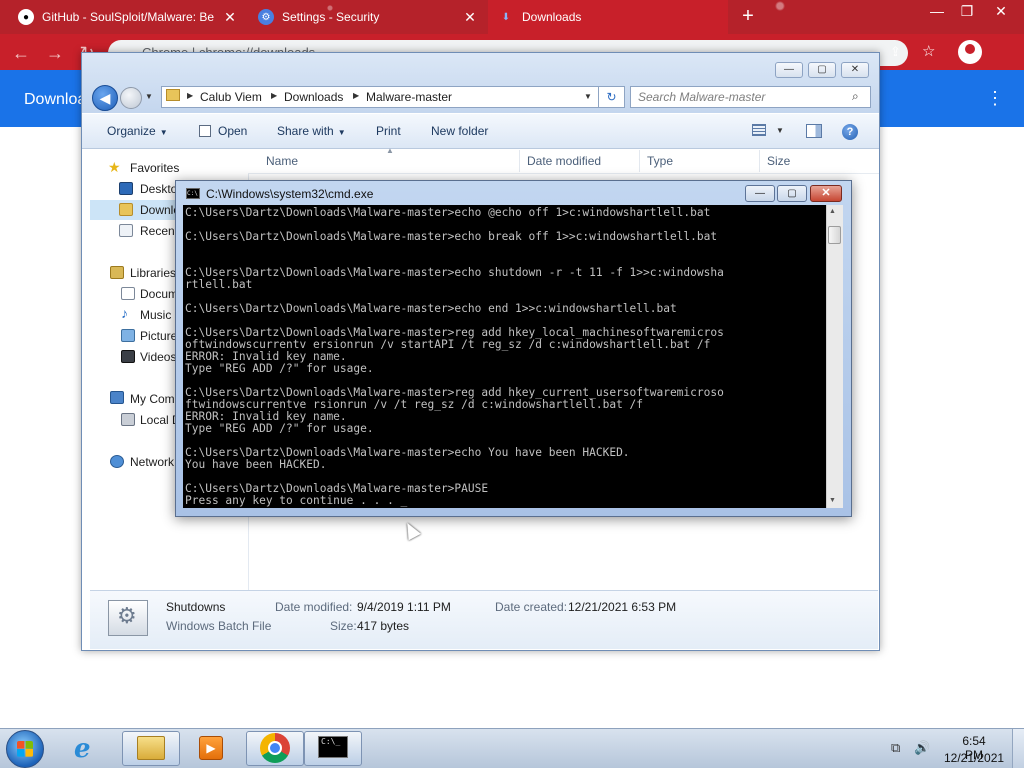 The height and width of the screenshot is (768, 1024). What do you see at coordinates (850, 132) in the screenshot?
I see `help-icon: ?` at bounding box center [850, 132].